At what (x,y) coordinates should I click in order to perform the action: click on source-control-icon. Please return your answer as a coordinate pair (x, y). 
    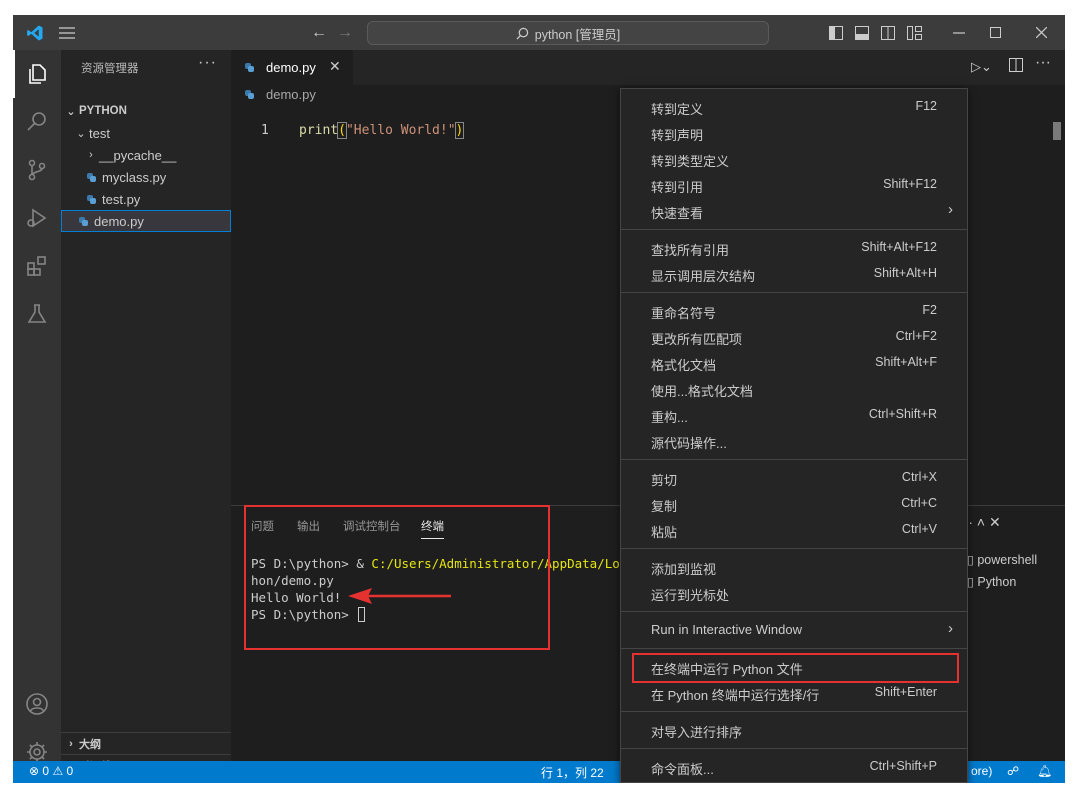
    Looking at the image, I should click on (37, 170).